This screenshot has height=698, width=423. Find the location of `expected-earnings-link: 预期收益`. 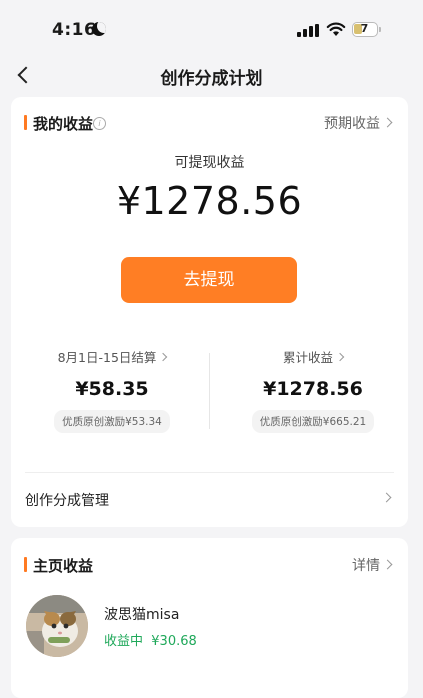

expected-earnings-link: 预期收益 is located at coordinates (358, 123).